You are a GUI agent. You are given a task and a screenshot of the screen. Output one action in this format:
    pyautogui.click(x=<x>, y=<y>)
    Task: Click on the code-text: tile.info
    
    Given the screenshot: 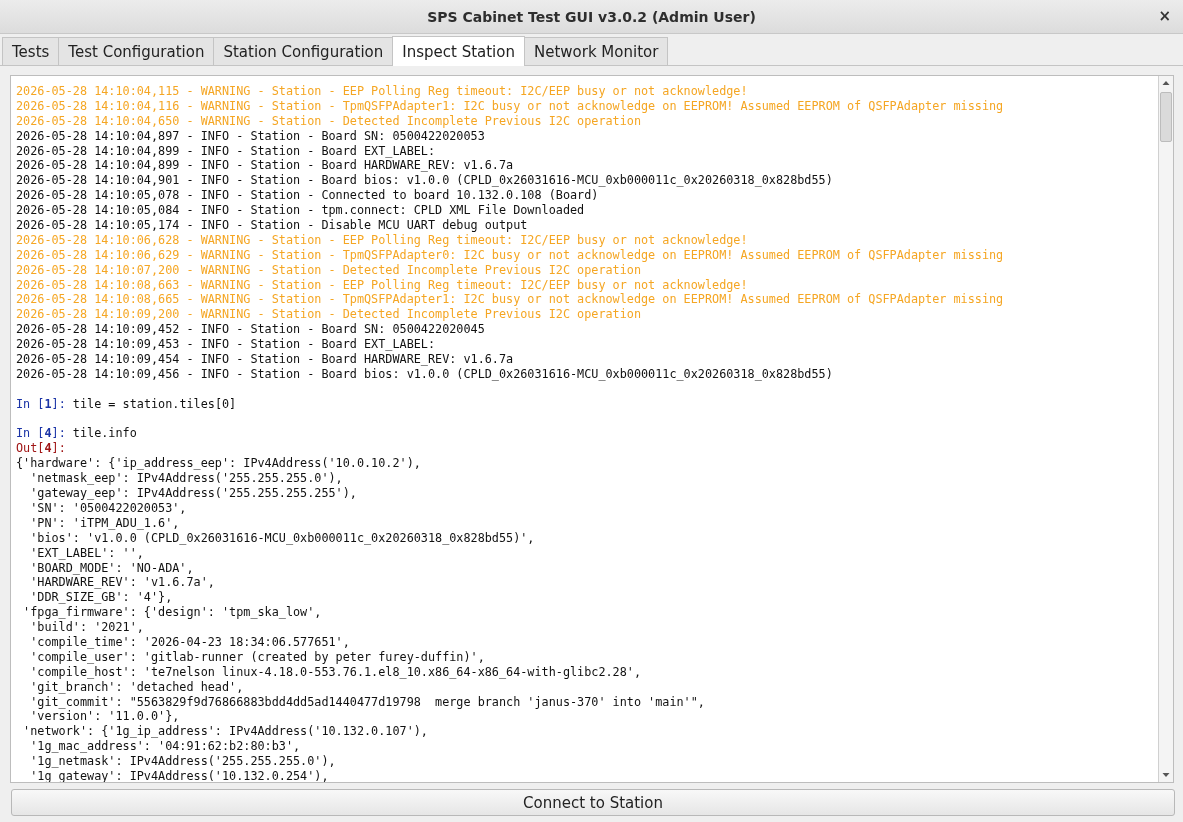 What is the action you would take?
    pyautogui.click(x=104, y=433)
    